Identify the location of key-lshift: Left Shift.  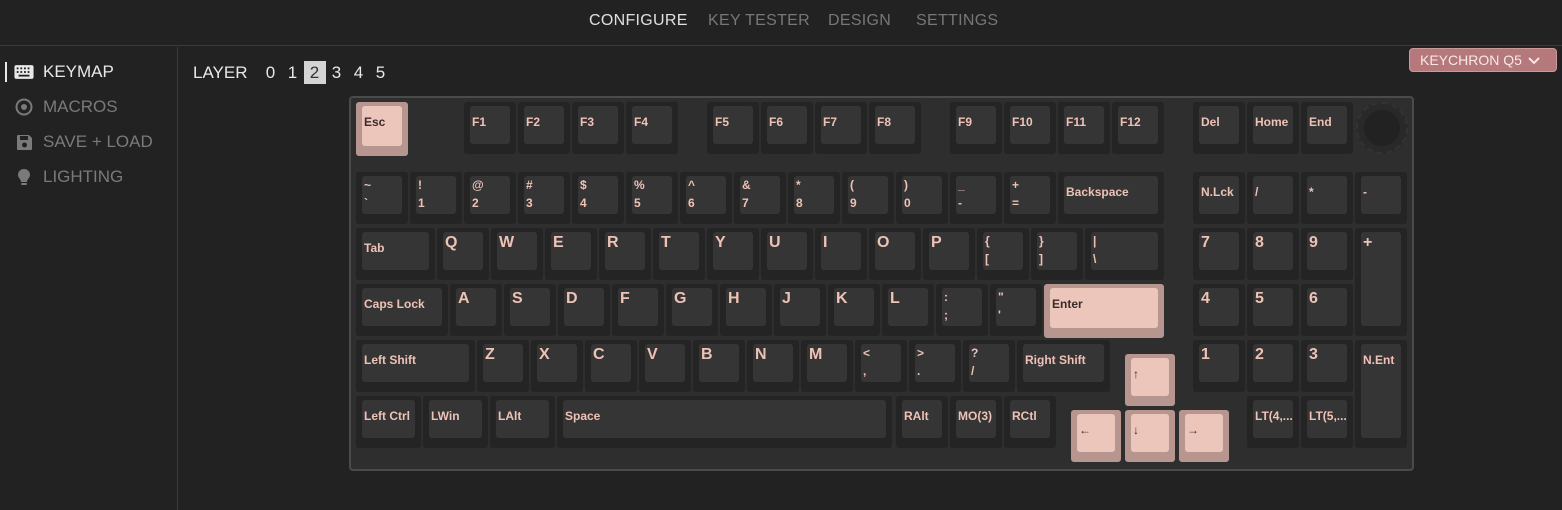
(415, 366).